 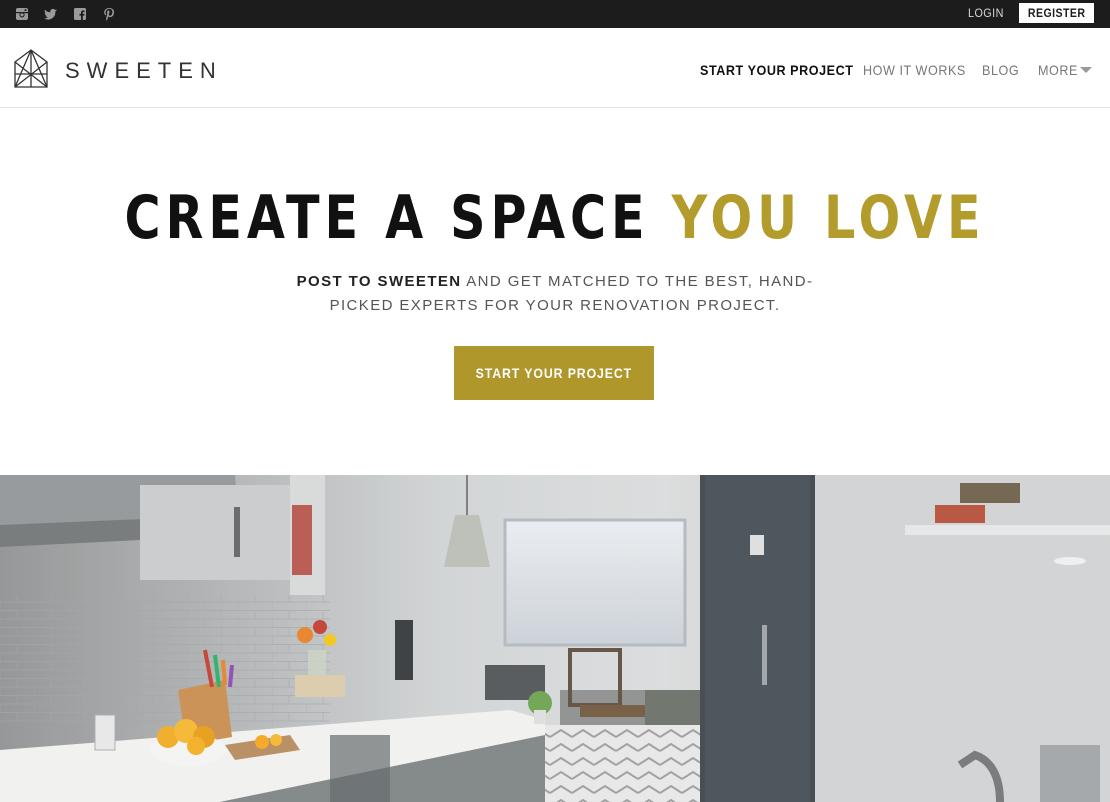 I want to click on nav-more: MORE, so click(x=1058, y=70).